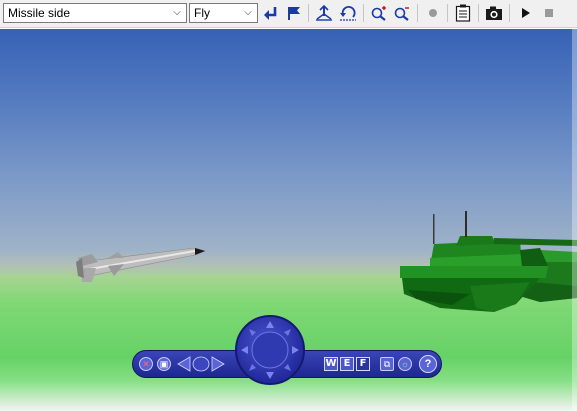 This screenshot has height=411, width=577. I want to click on snapshot-button, so click(494, 13).